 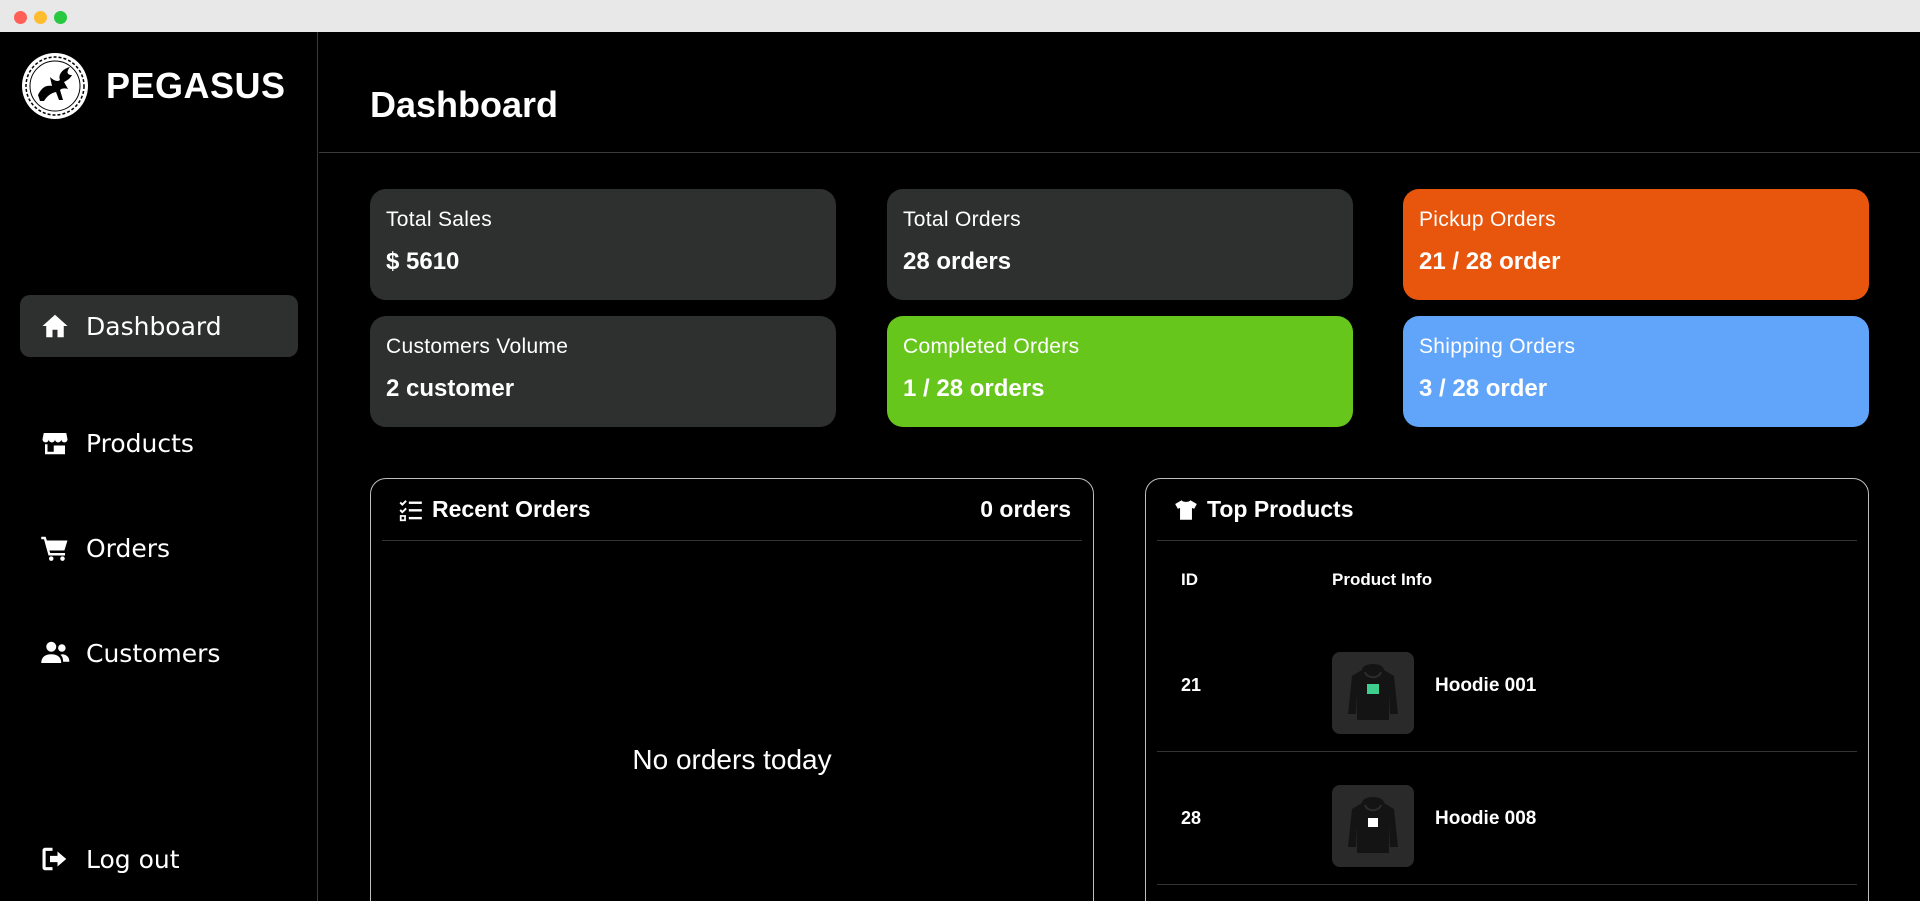 I want to click on stat-label: Shipping Orders, so click(x=1497, y=346).